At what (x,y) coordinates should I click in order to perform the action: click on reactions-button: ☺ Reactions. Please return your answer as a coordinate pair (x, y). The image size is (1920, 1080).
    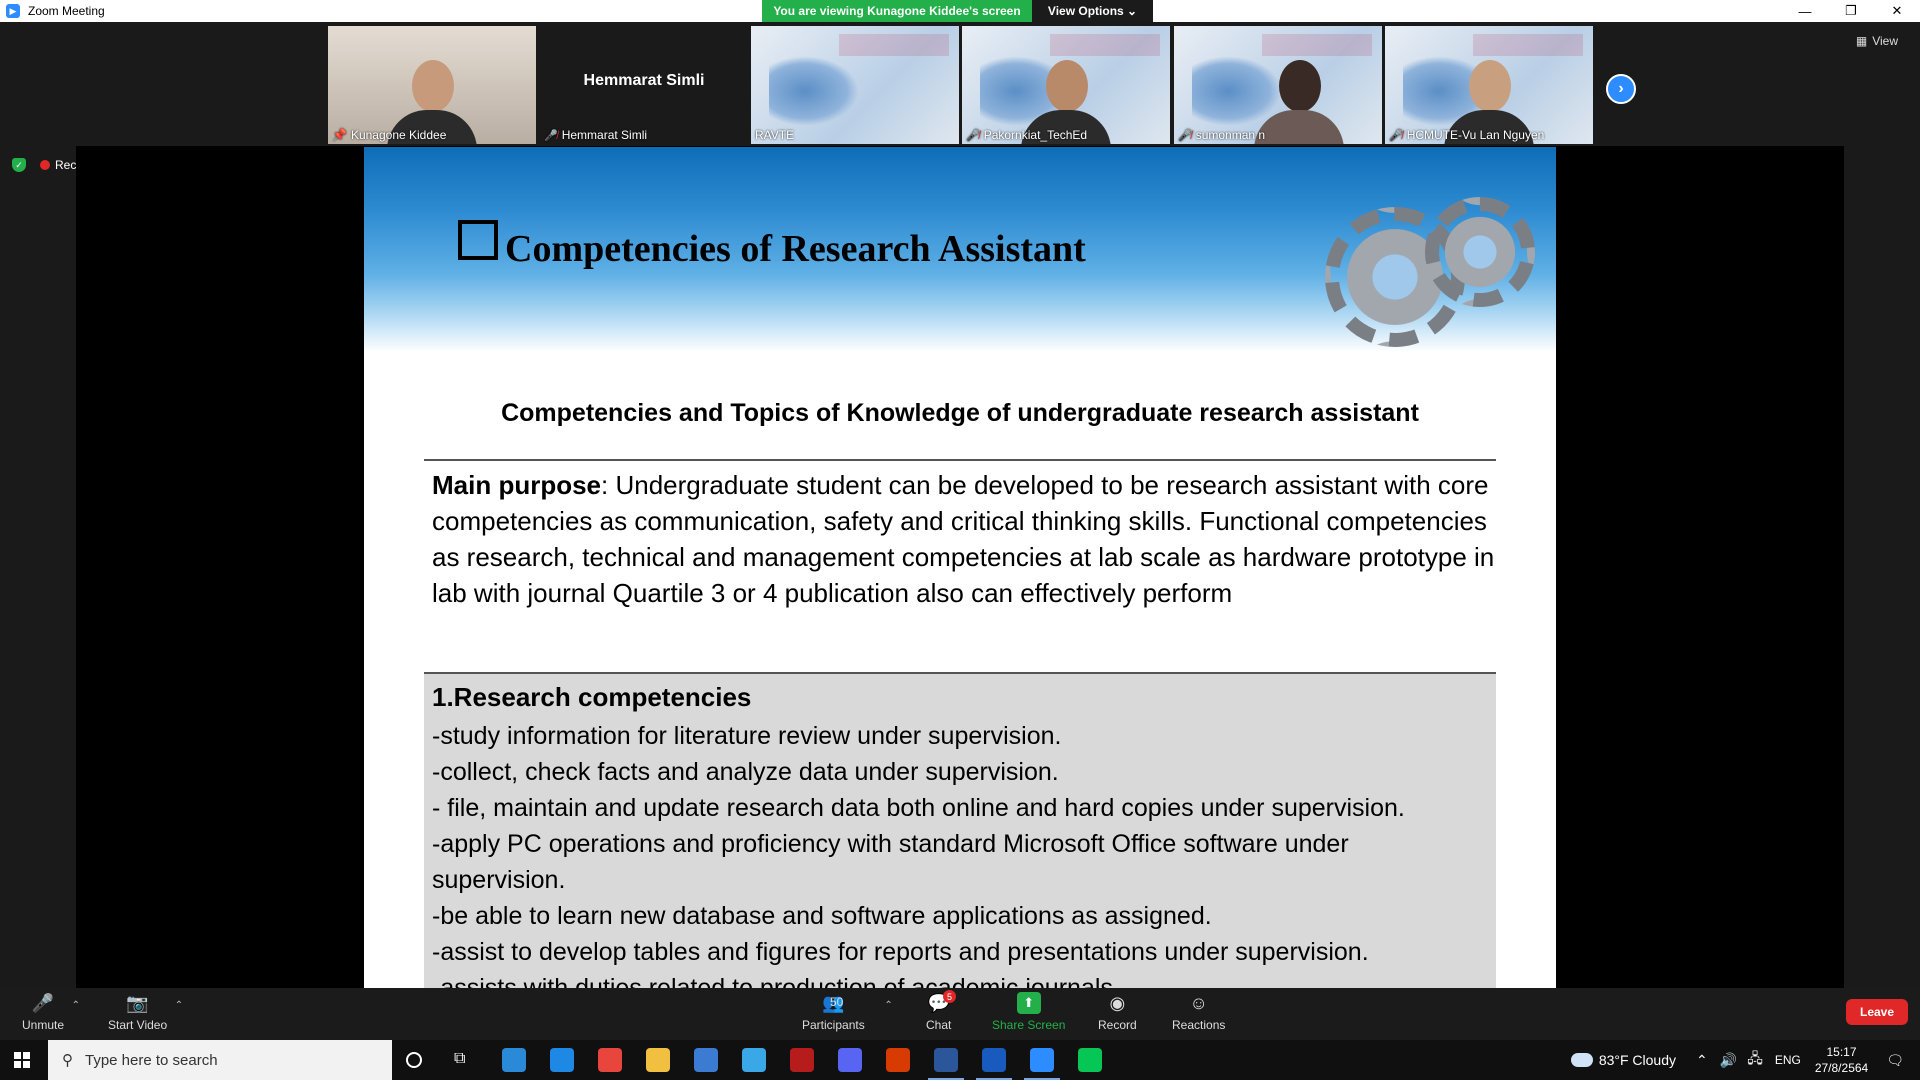
    Looking at the image, I should click on (1198, 1012).